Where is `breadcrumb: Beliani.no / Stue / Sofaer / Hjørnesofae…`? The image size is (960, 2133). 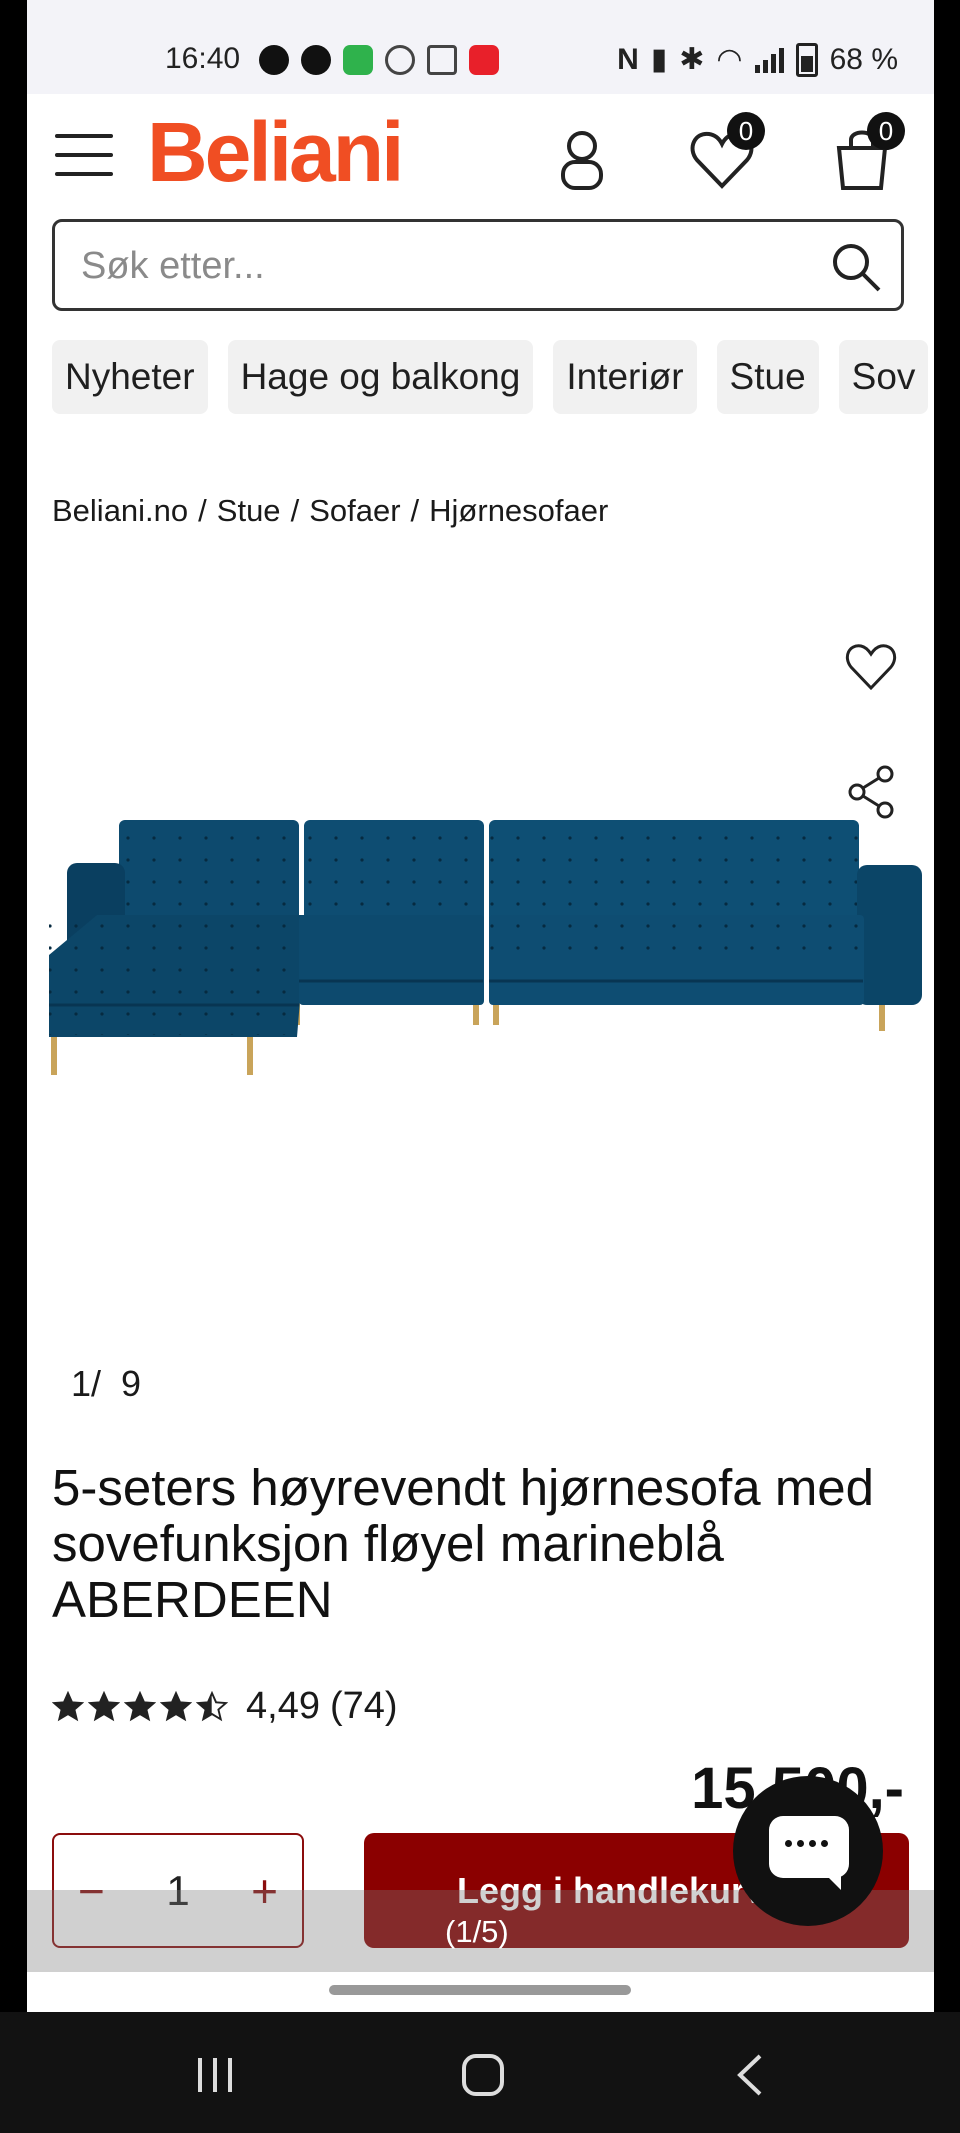 breadcrumb: Beliani.no / Stue / Sofaer / Hjørnesofae… is located at coordinates (330, 511).